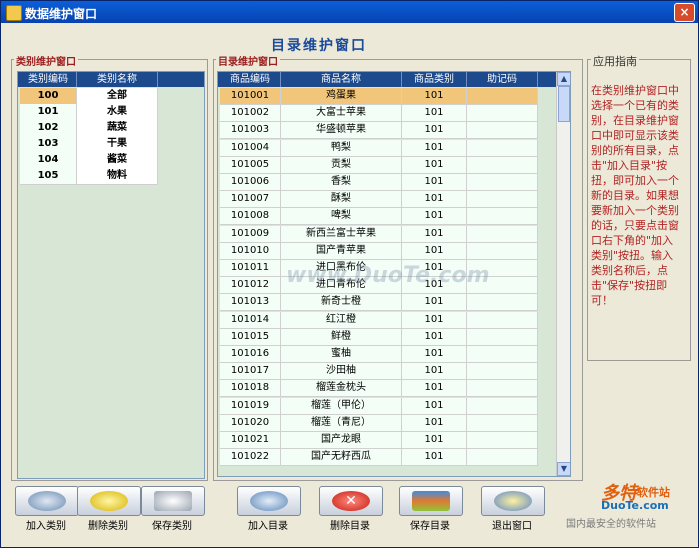 The width and height of the screenshot is (699, 548). Describe the element at coordinates (387, 372) in the screenshot. I see `catalog-row: 101017 沙田柚 101` at that location.